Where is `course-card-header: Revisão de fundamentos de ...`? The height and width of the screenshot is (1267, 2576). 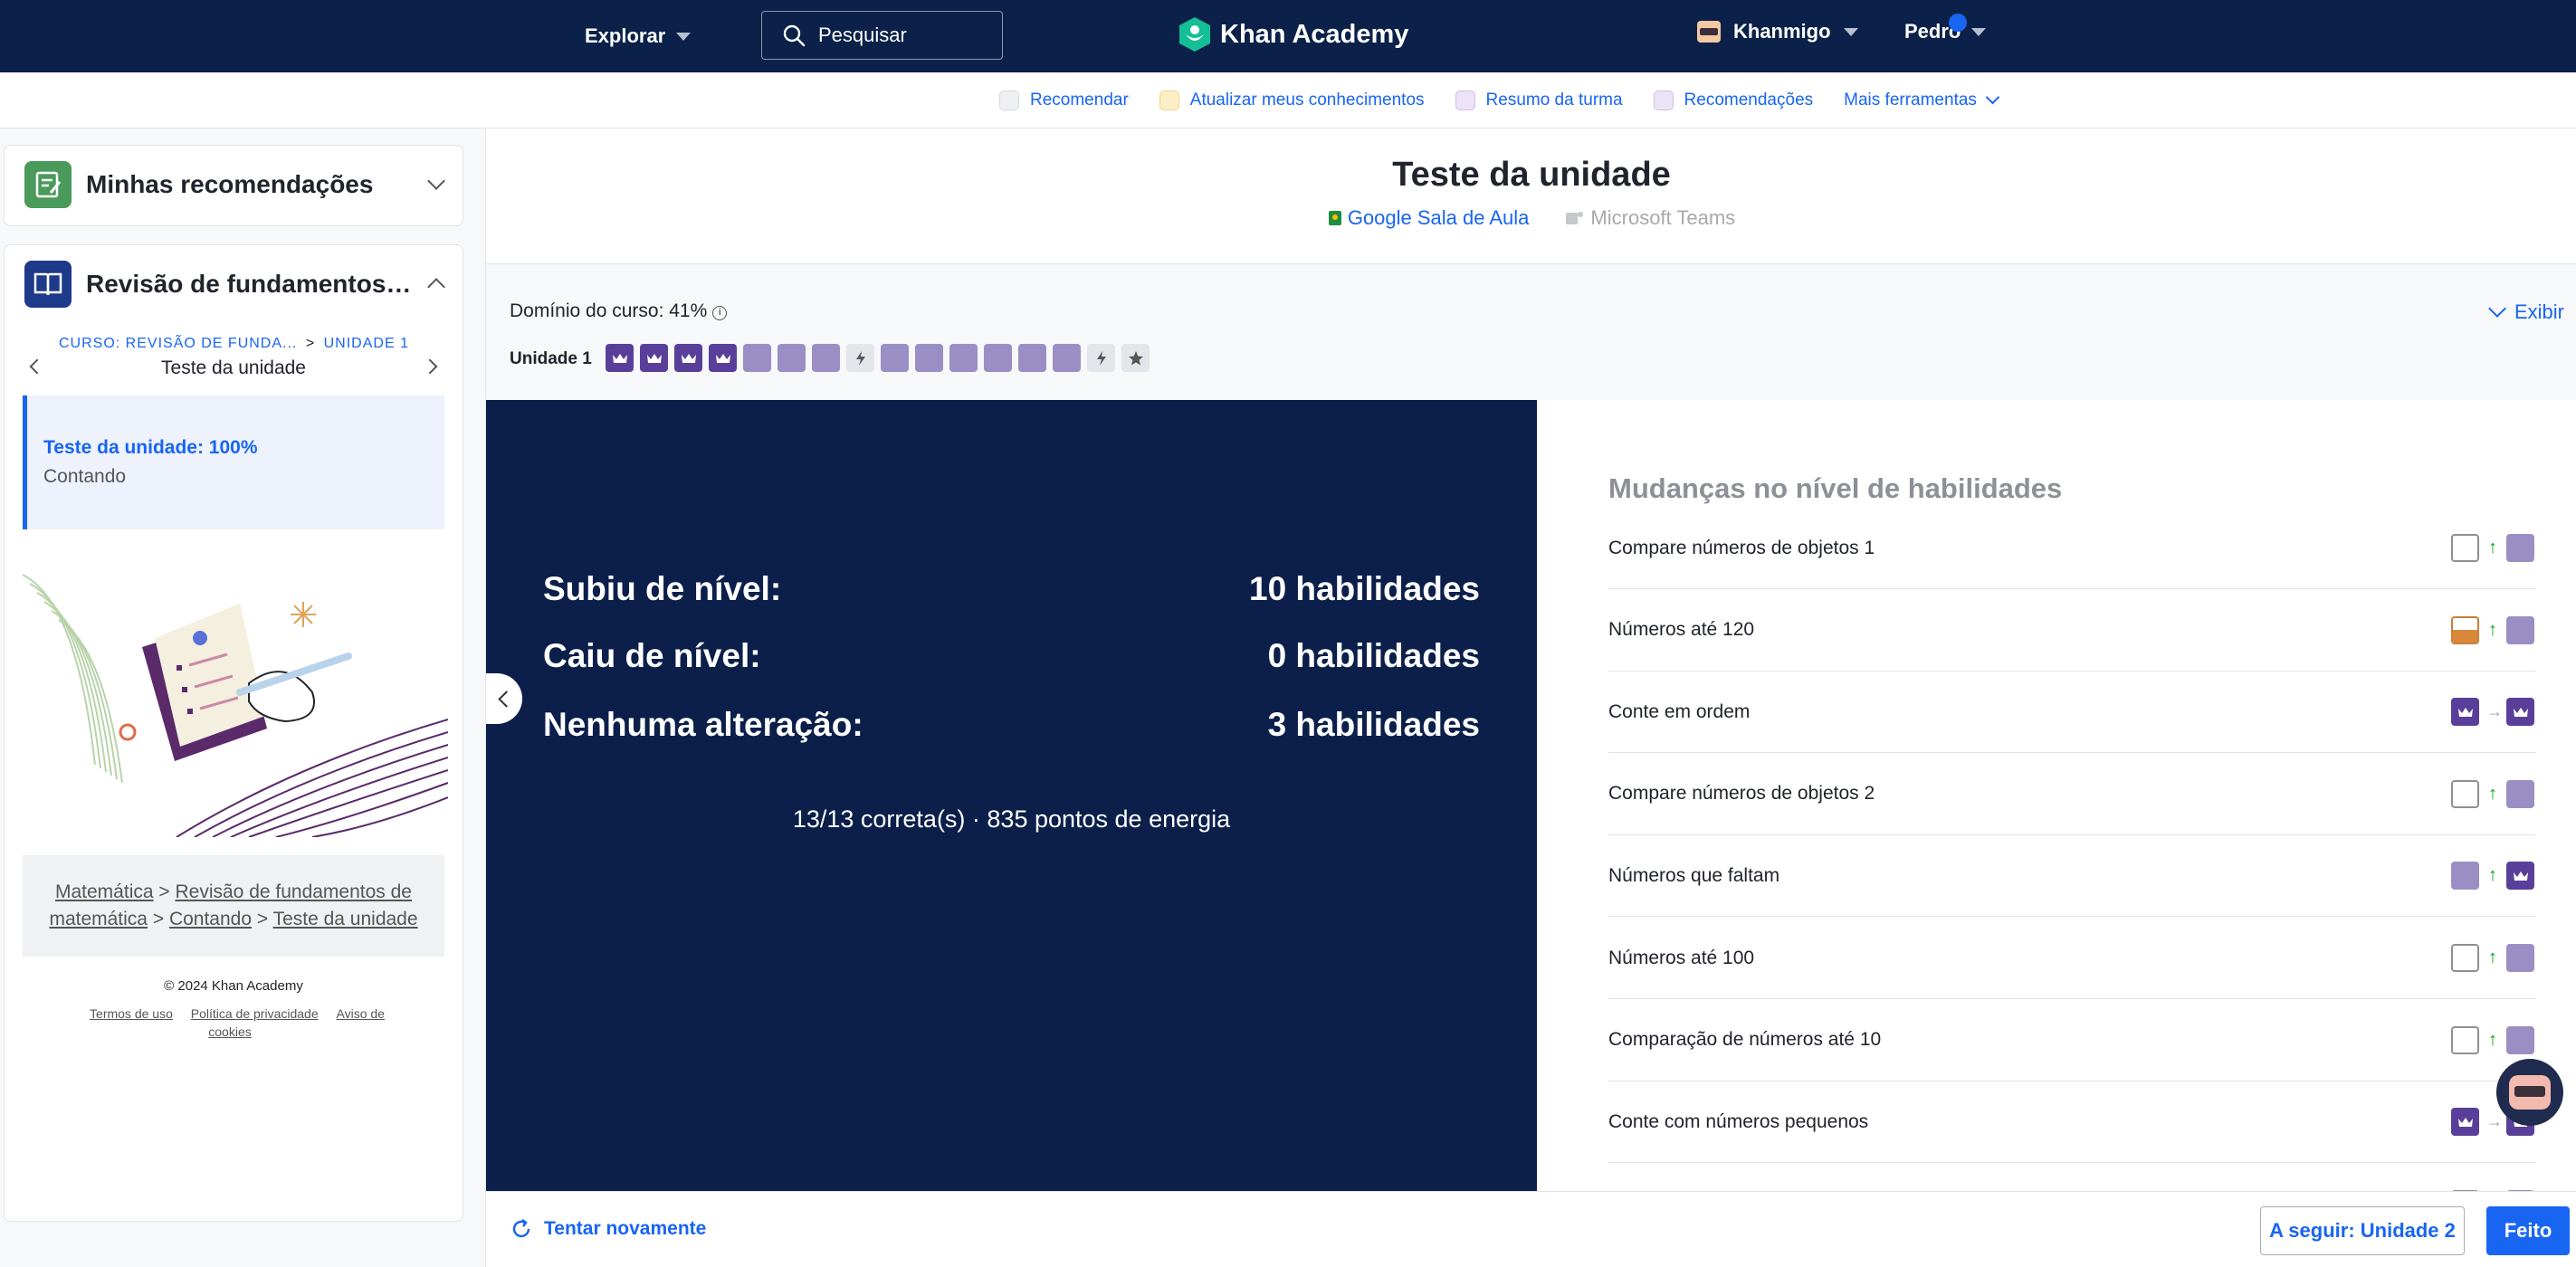 course-card-header: Revisão de fundamentos de ... is located at coordinates (234, 284).